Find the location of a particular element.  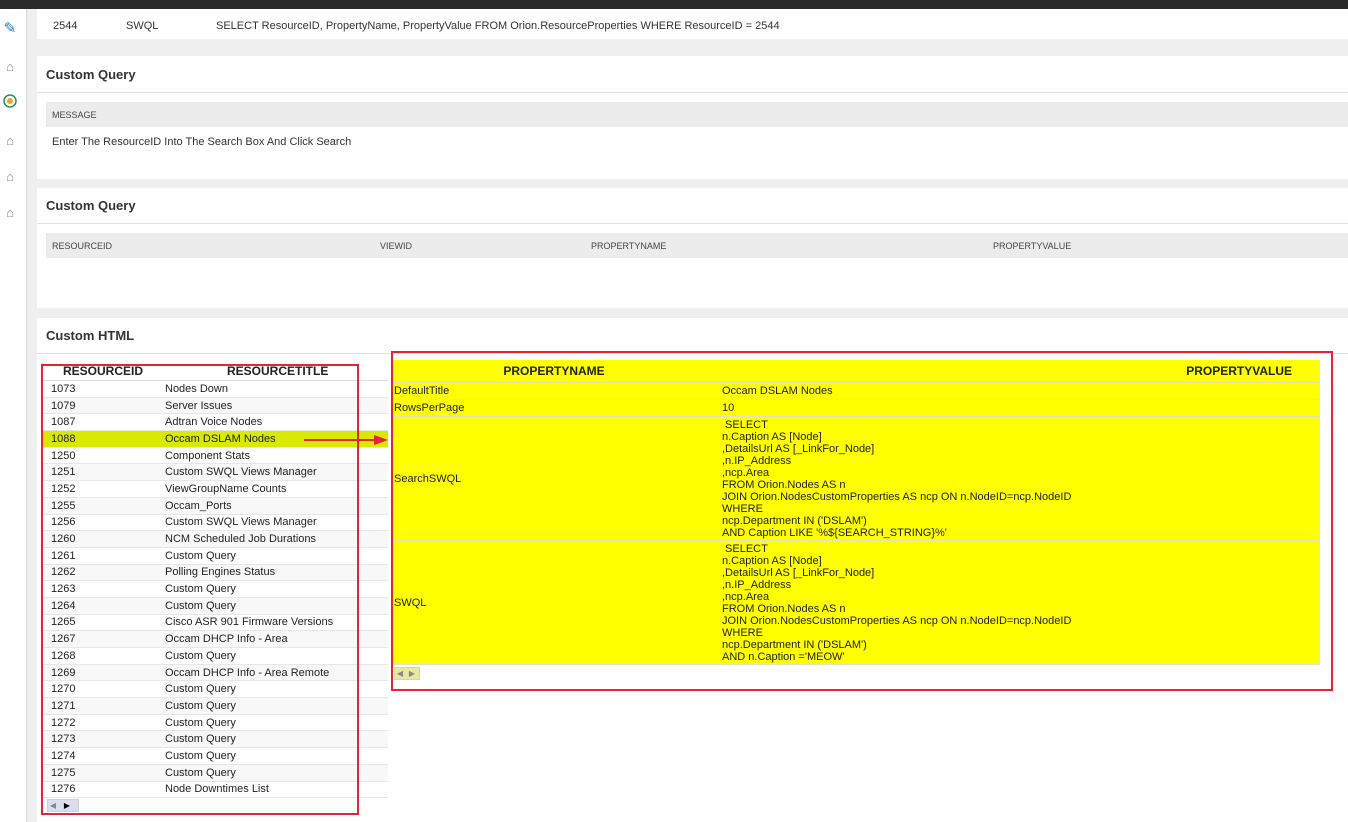

column-header-propertyvalue: PROPERTYVALUE is located at coordinates (1032, 246).